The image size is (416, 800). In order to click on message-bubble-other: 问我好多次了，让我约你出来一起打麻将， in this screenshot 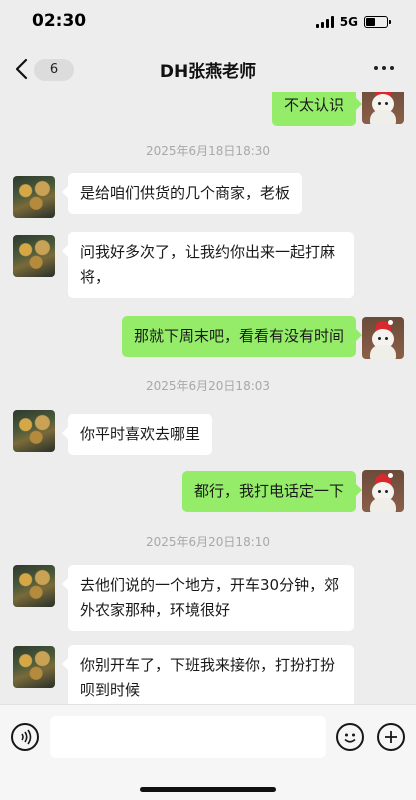, I will do `click(208, 265)`.